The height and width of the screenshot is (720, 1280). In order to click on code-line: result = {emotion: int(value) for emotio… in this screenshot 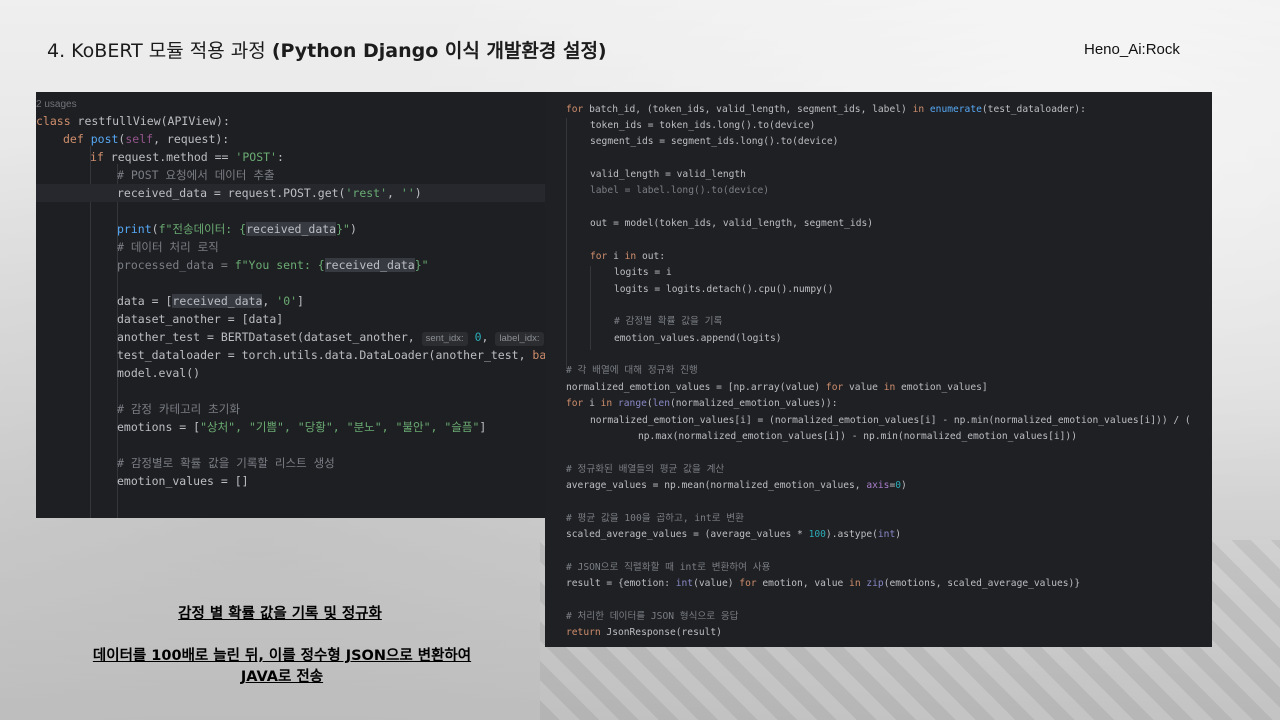, I will do `click(823, 583)`.